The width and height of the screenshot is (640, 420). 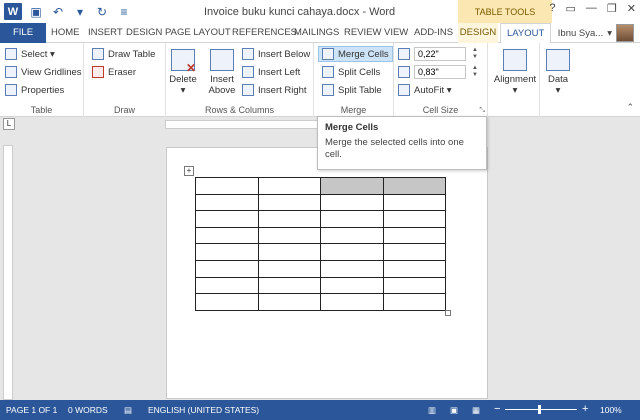 What do you see at coordinates (433, 33) in the screenshot?
I see `tab-add-ins: ADD-INS` at bounding box center [433, 33].